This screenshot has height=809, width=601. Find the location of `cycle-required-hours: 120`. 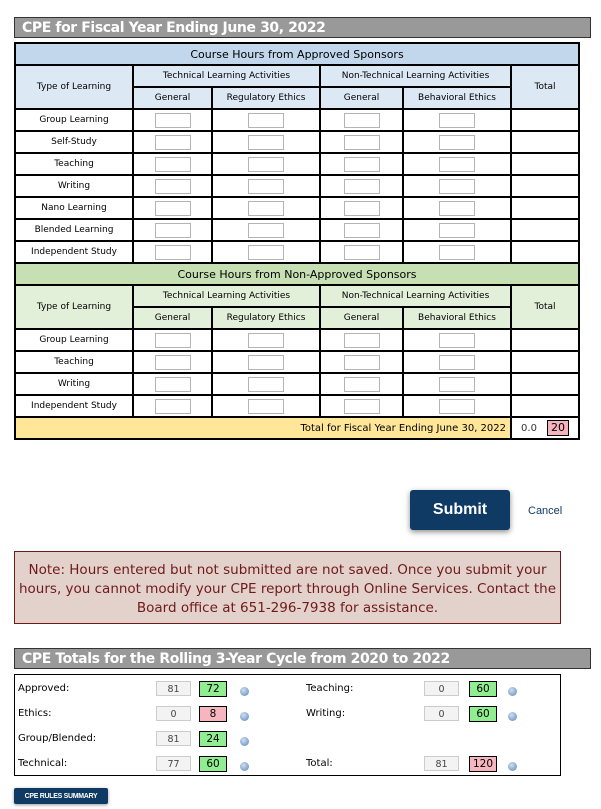

cycle-required-hours: 120 is located at coordinates (483, 764).